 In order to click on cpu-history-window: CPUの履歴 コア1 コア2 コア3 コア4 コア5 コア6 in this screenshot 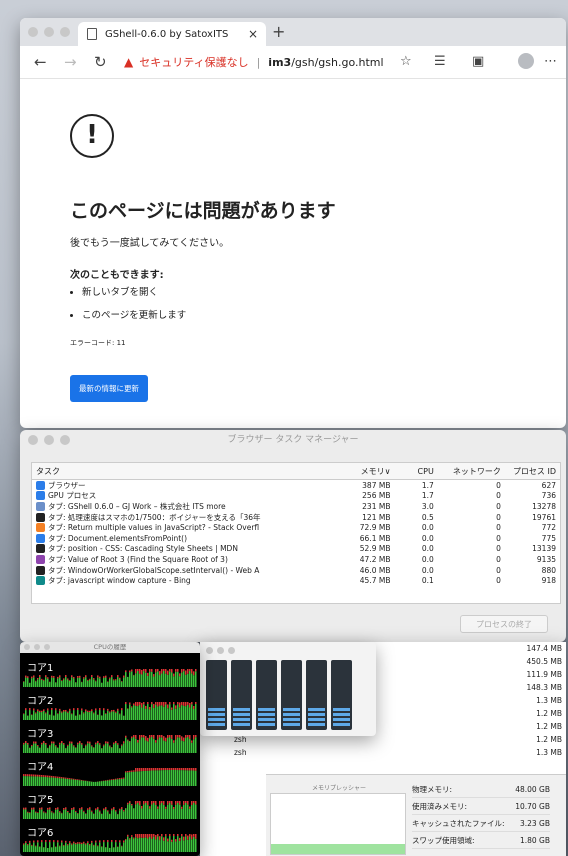, I will do `click(110, 749)`.